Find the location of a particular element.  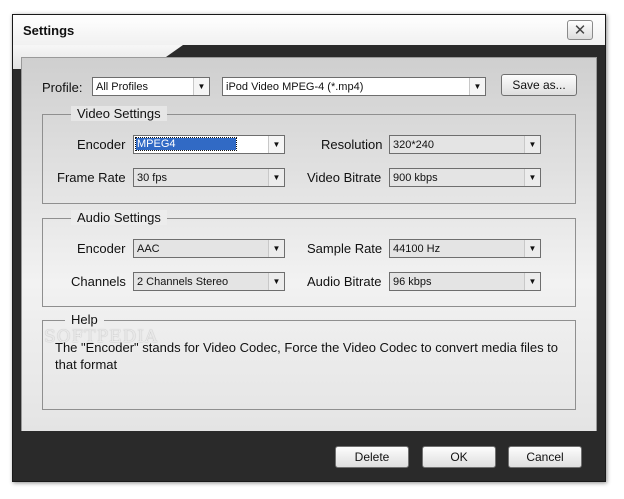

video-encoder-select: MPEG4 ▼ is located at coordinates (209, 144).